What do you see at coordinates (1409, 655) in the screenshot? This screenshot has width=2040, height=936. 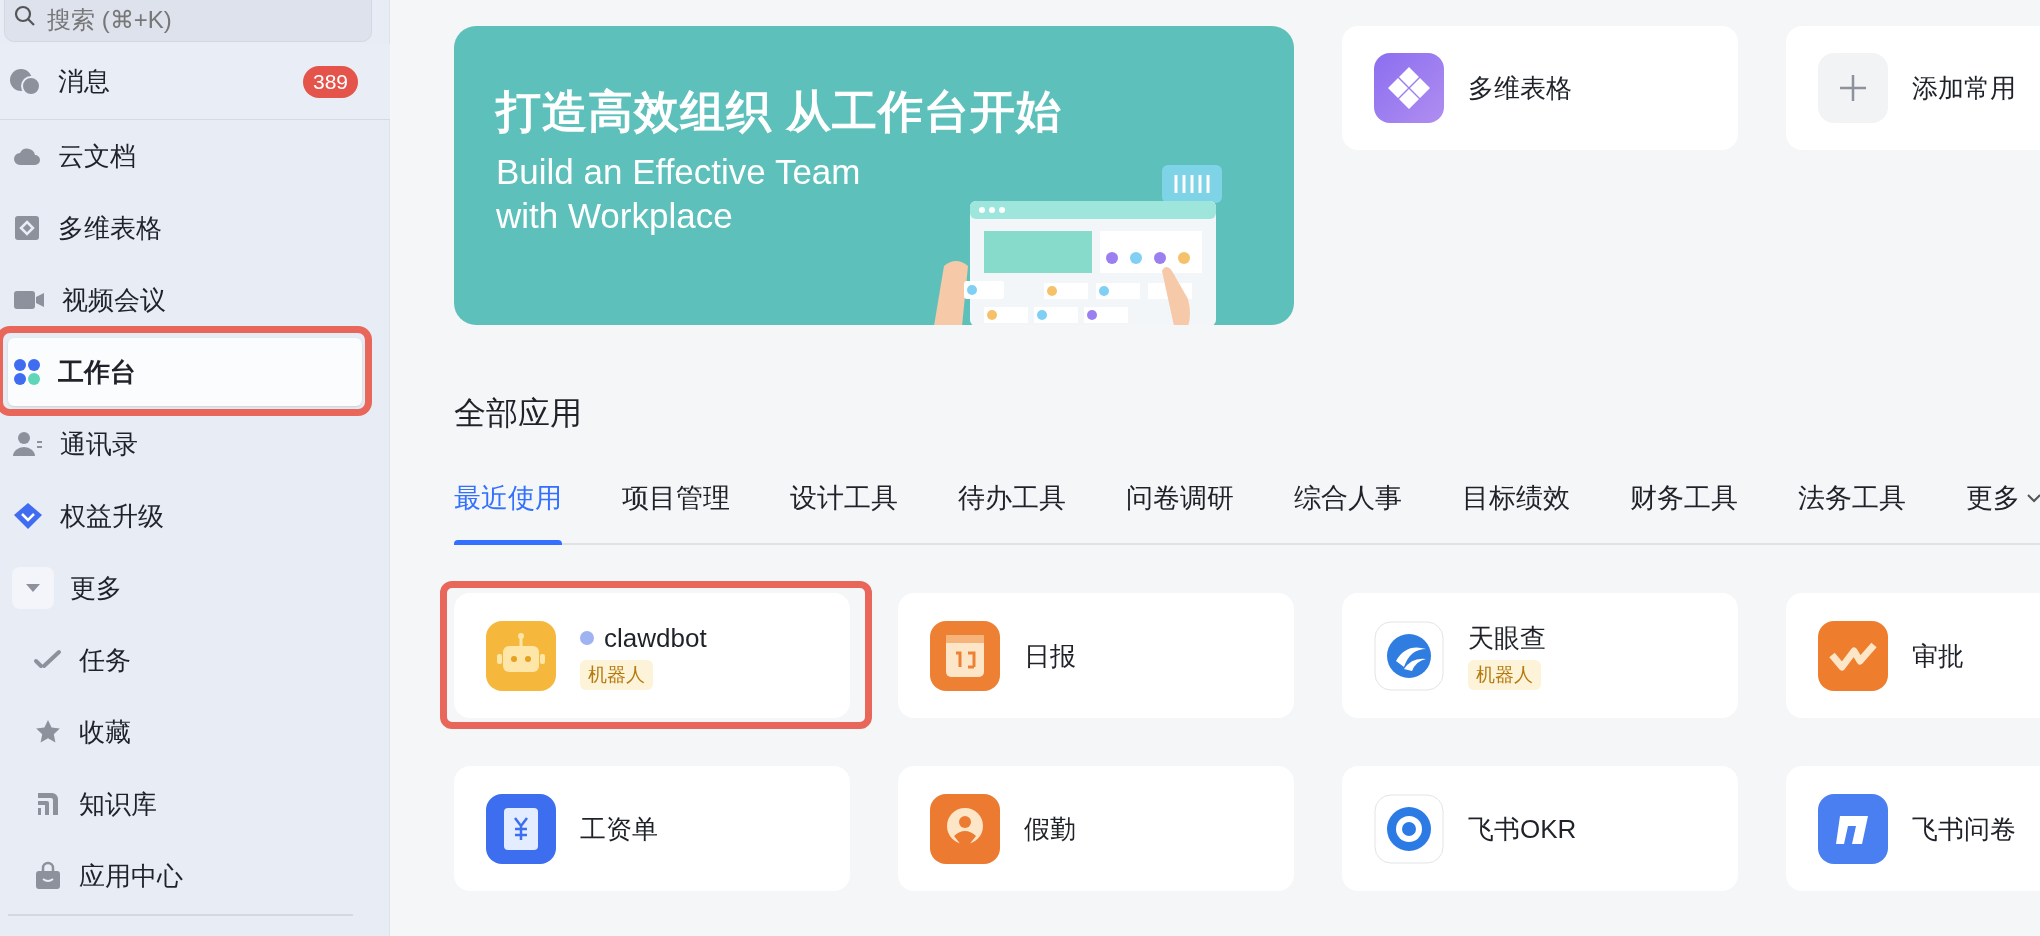 I see `swirl-icon` at bounding box center [1409, 655].